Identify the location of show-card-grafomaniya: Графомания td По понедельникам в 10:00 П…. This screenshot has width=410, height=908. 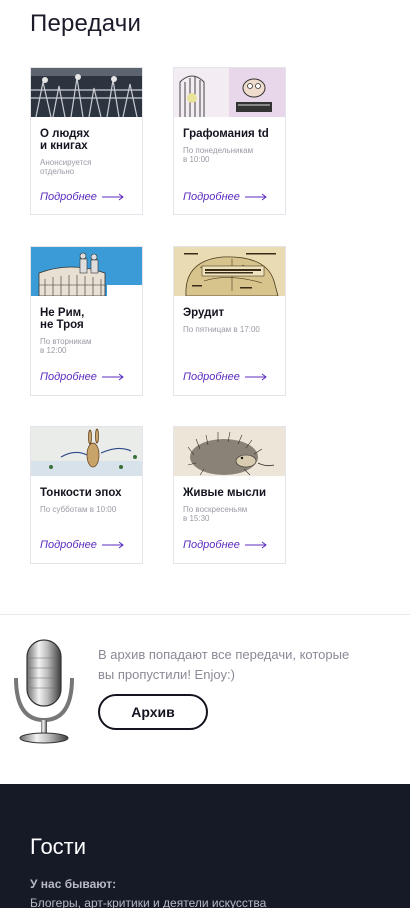
(229, 141).